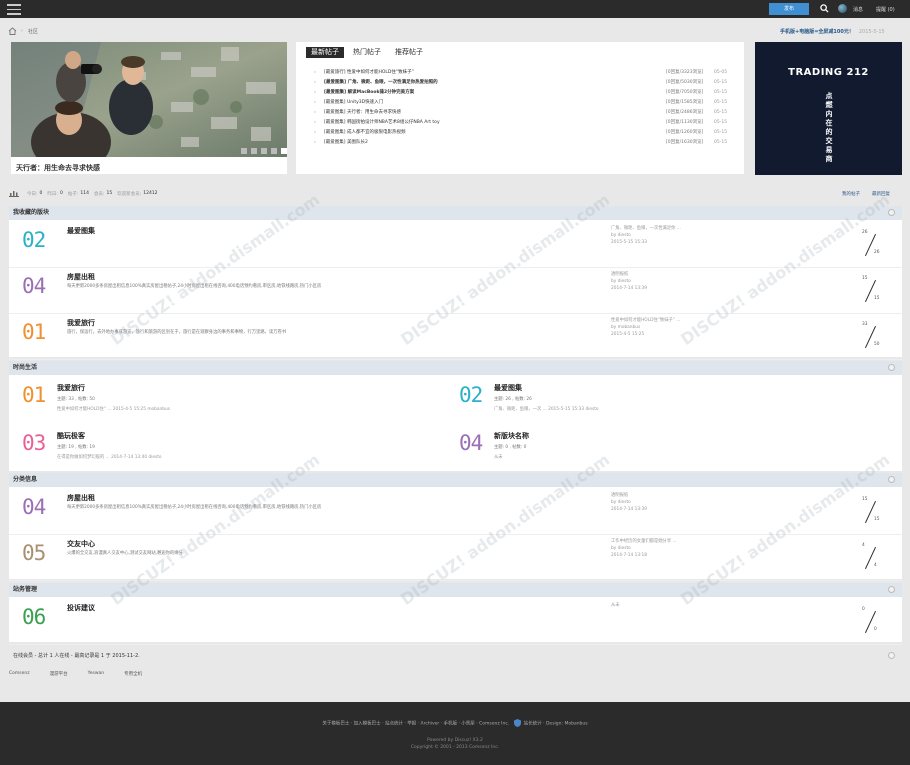 The width and height of the screenshot is (910, 765). Describe the element at coordinates (546, 409) in the screenshot. I see `forum-last-post: 广角、微距、鱼眼，一次 ... 2015-5-15 15:33 diesto` at that location.